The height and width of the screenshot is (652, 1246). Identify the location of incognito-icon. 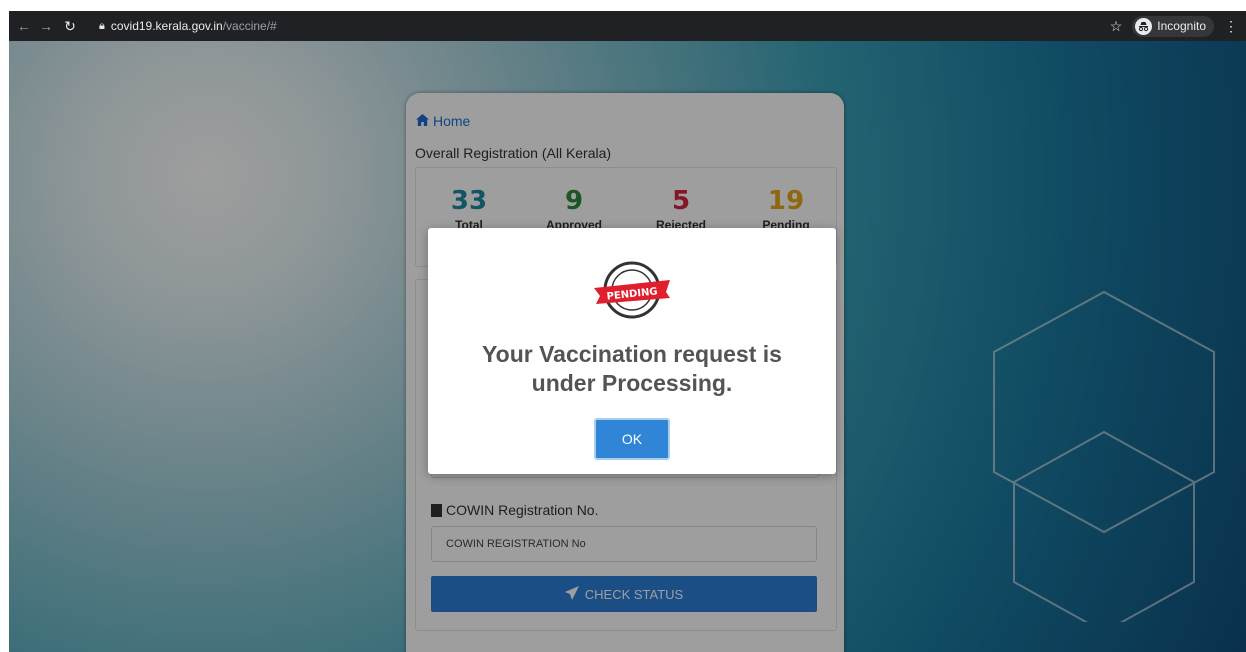
(1144, 26).